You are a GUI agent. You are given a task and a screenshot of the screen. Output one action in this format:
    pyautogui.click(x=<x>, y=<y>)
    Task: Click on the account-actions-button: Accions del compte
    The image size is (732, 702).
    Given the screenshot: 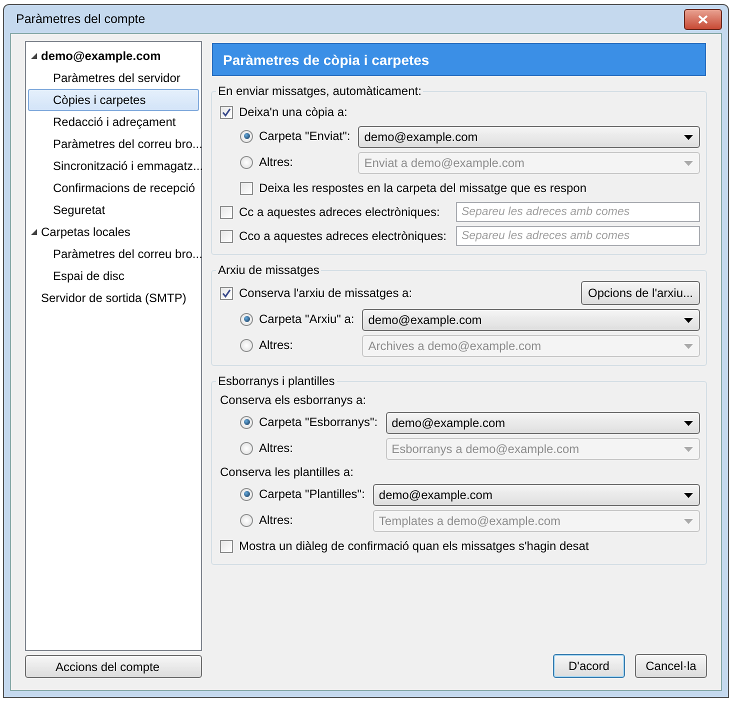 What is the action you would take?
    pyautogui.click(x=113, y=666)
    